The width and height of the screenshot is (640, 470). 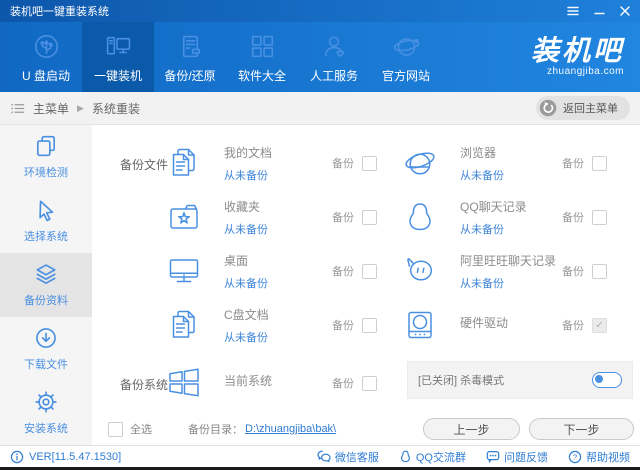 I want to click on cursor-icon, so click(x=46, y=210).